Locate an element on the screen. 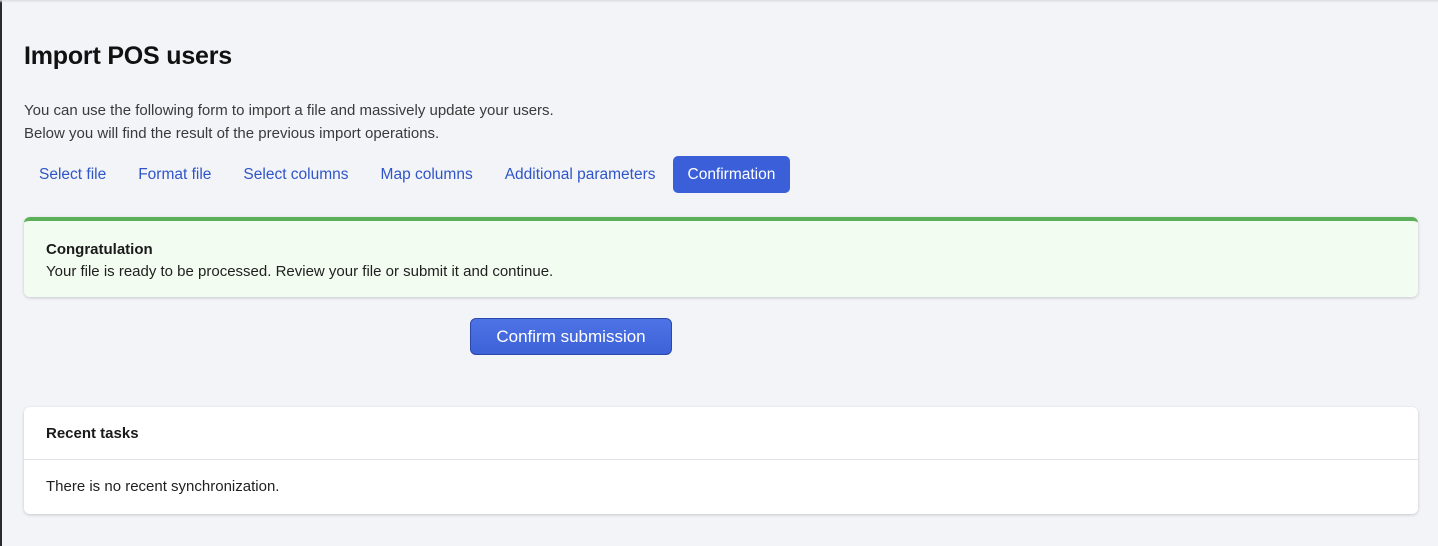 The height and width of the screenshot is (546, 1438). step-format-file: Format file is located at coordinates (174, 174).